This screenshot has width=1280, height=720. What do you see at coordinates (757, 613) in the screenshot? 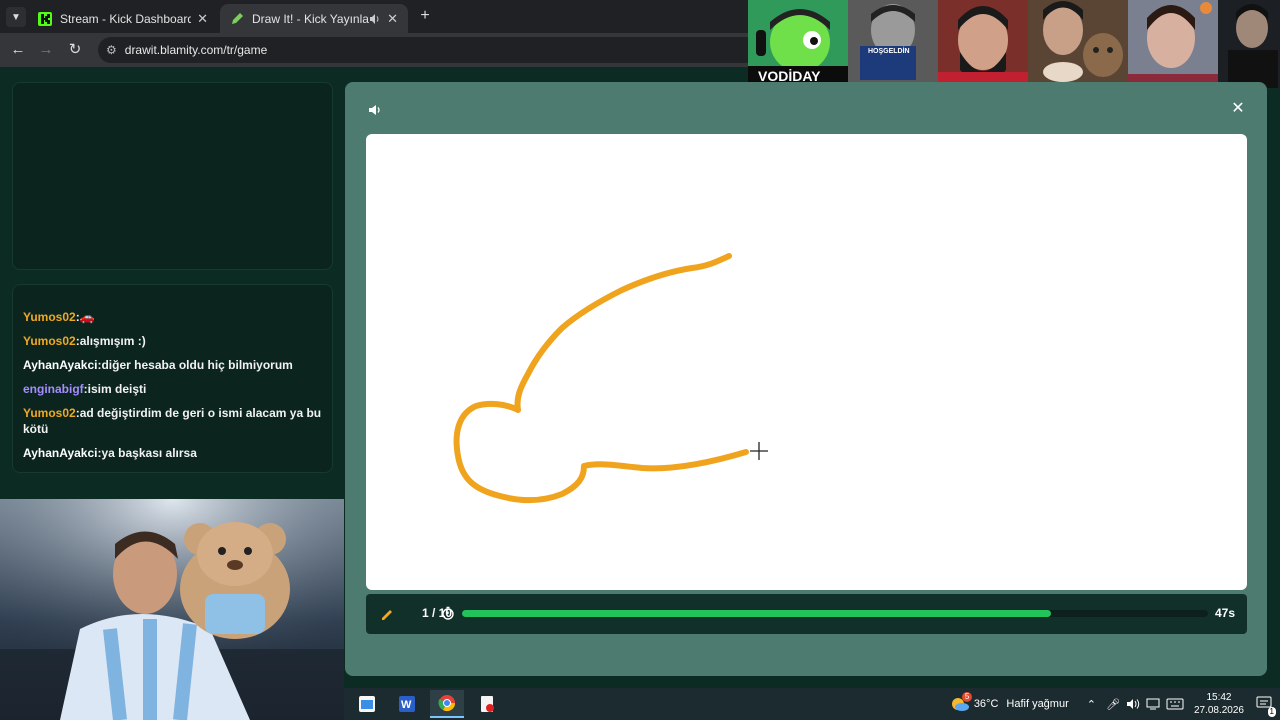
I see `time-progress-fill` at bounding box center [757, 613].